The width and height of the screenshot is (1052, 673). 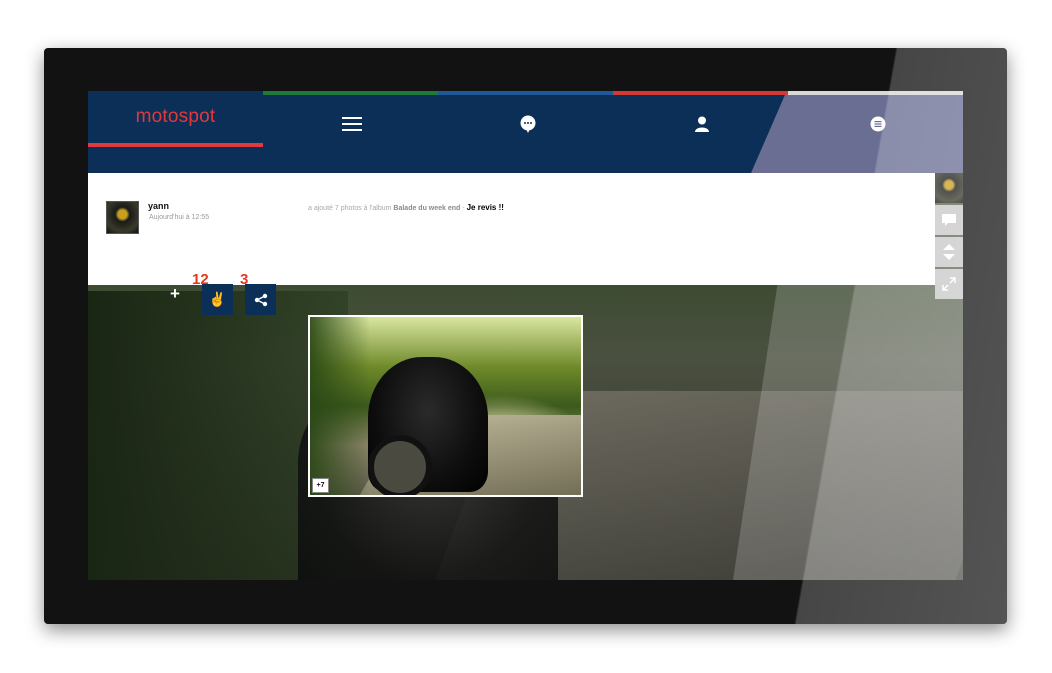 I want to click on more-photos-badge: +7, so click(x=320, y=485).